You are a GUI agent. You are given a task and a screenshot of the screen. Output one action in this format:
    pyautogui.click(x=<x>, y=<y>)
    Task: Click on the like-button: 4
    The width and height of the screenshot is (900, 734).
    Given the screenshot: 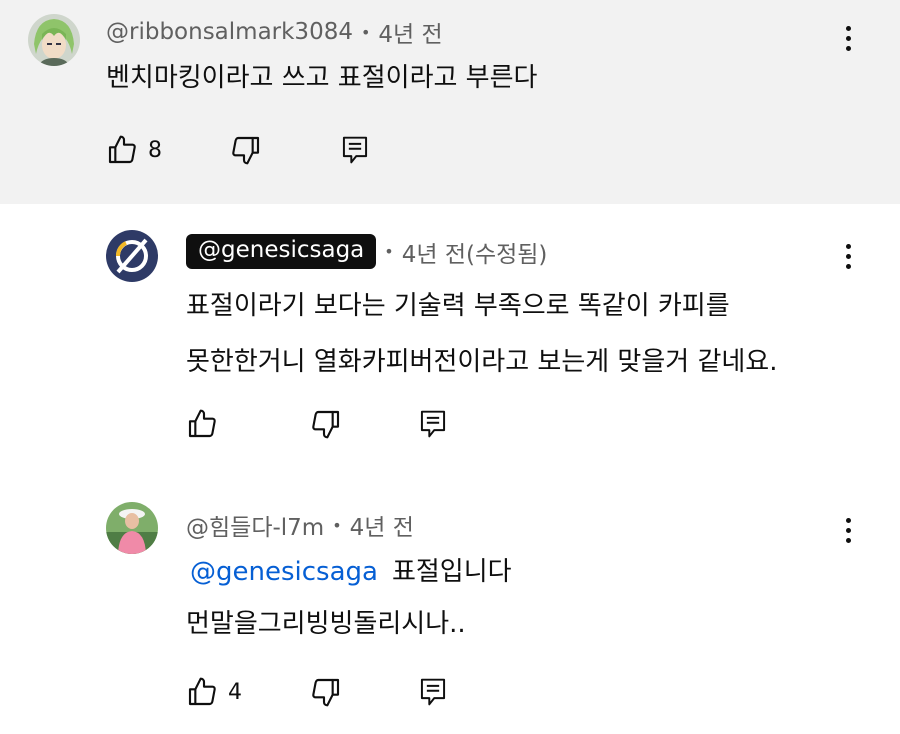 What is the action you would take?
    pyautogui.click(x=214, y=692)
    